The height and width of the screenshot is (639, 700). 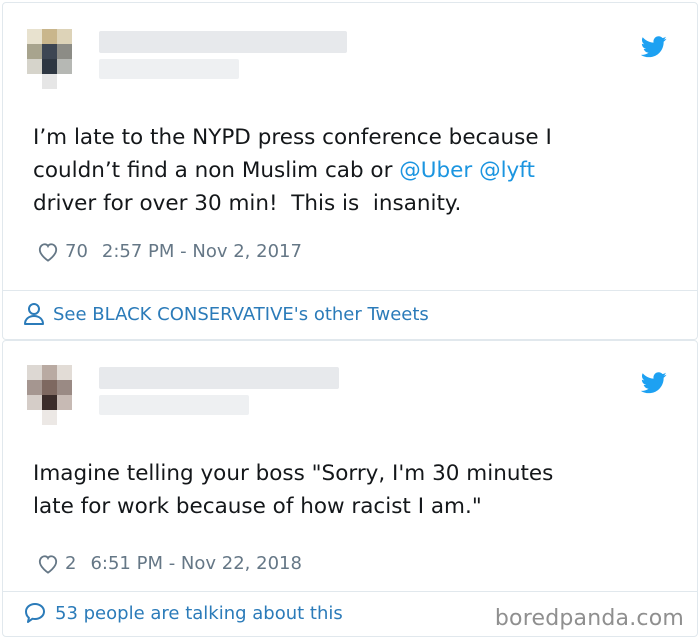 I want to click on see-other-tweets-label: See BLACK CONSERVATIVE's other Tweets, so click(x=241, y=314).